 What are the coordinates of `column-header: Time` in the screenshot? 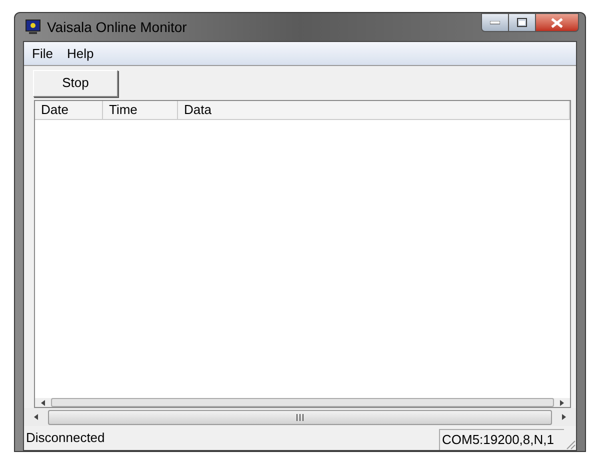 It's located at (140, 110).